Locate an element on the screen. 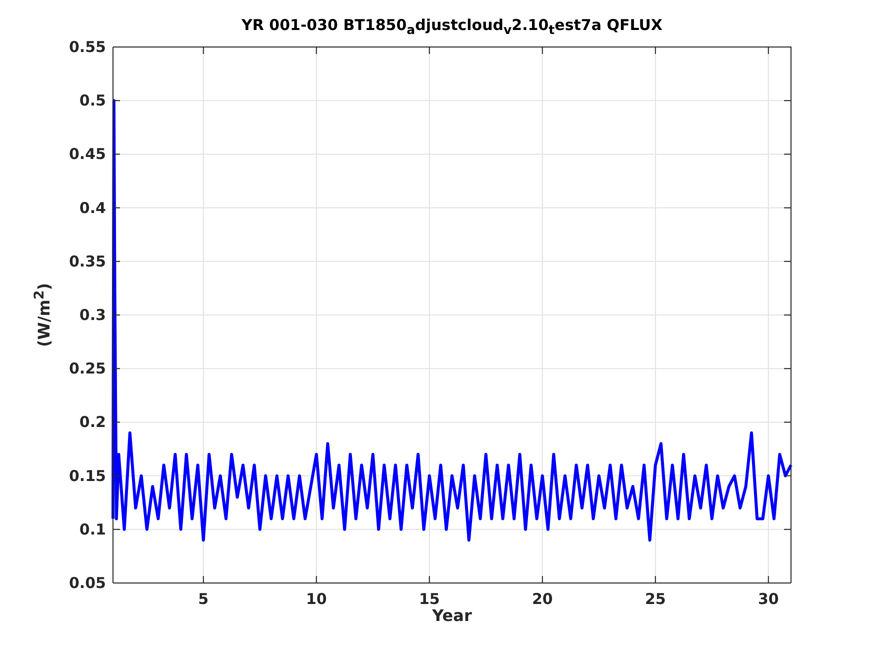 Image resolution: width=875 pixels, height=656 pixels. tick-label: 0.4 is located at coordinates (92, 207).